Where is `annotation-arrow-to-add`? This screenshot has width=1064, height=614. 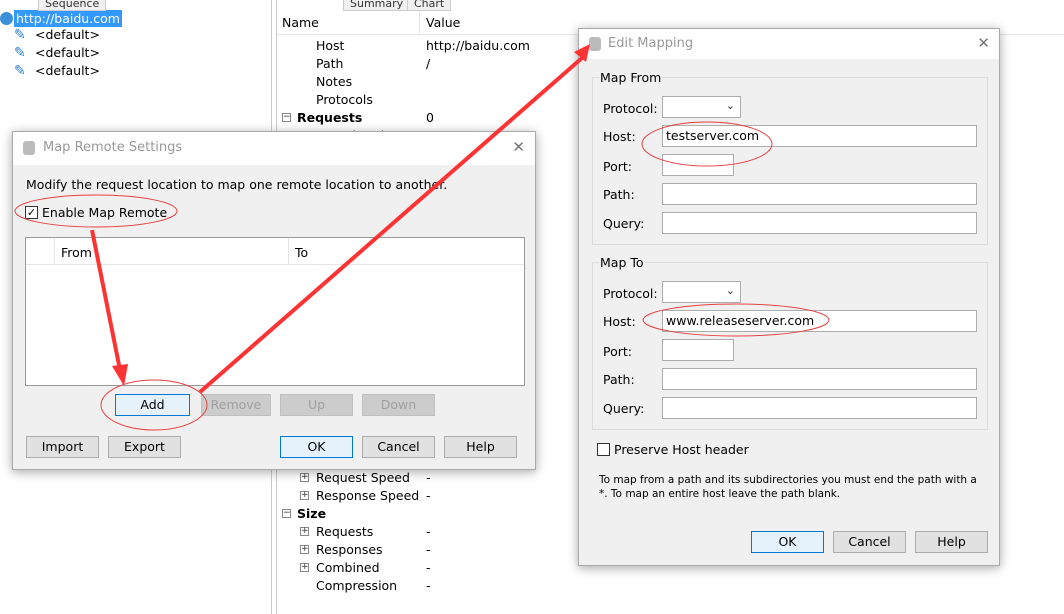
annotation-arrow-to-add is located at coordinates (106, 300).